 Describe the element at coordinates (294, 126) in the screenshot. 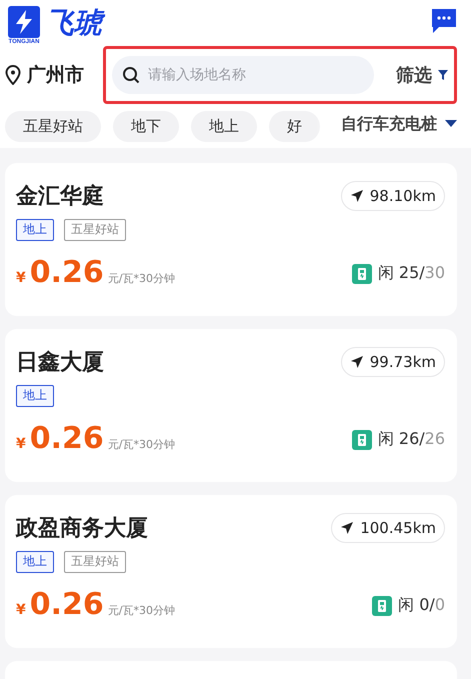

I see `filter-chip: 好` at that location.